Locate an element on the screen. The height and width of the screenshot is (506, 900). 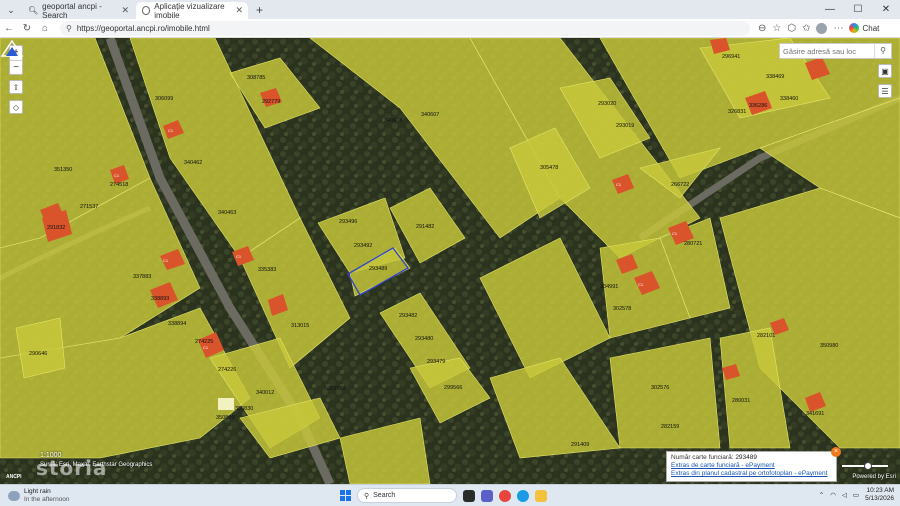
chat-button: Chat is located at coordinates (864, 28).